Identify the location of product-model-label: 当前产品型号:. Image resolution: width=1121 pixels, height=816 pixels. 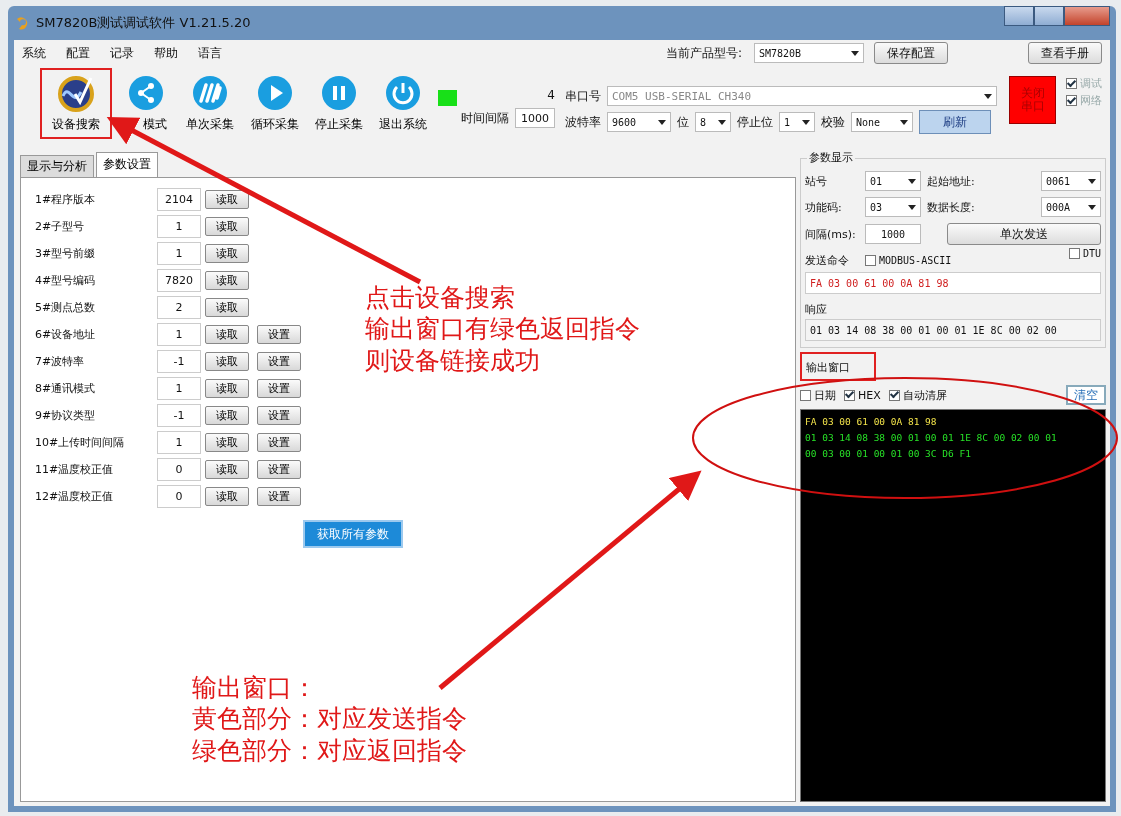
(703, 53).